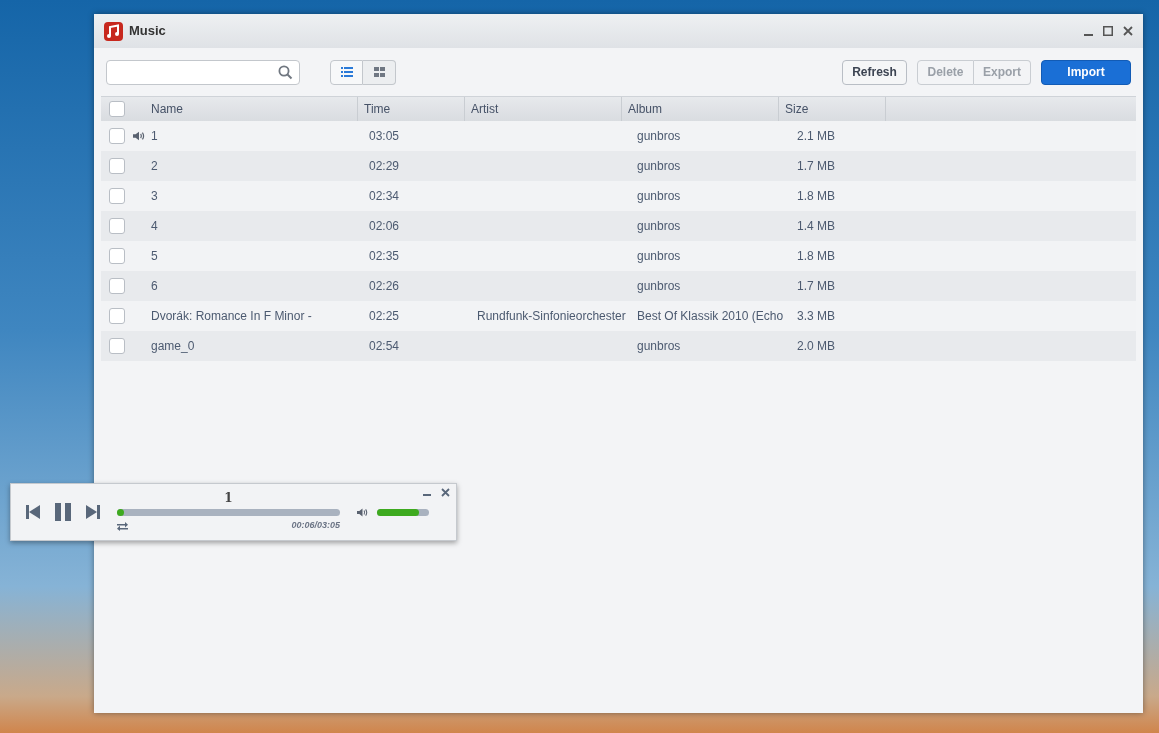 This screenshot has height=733, width=1159. I want to click on table-cell-text: 02:06, so click(384, 226).